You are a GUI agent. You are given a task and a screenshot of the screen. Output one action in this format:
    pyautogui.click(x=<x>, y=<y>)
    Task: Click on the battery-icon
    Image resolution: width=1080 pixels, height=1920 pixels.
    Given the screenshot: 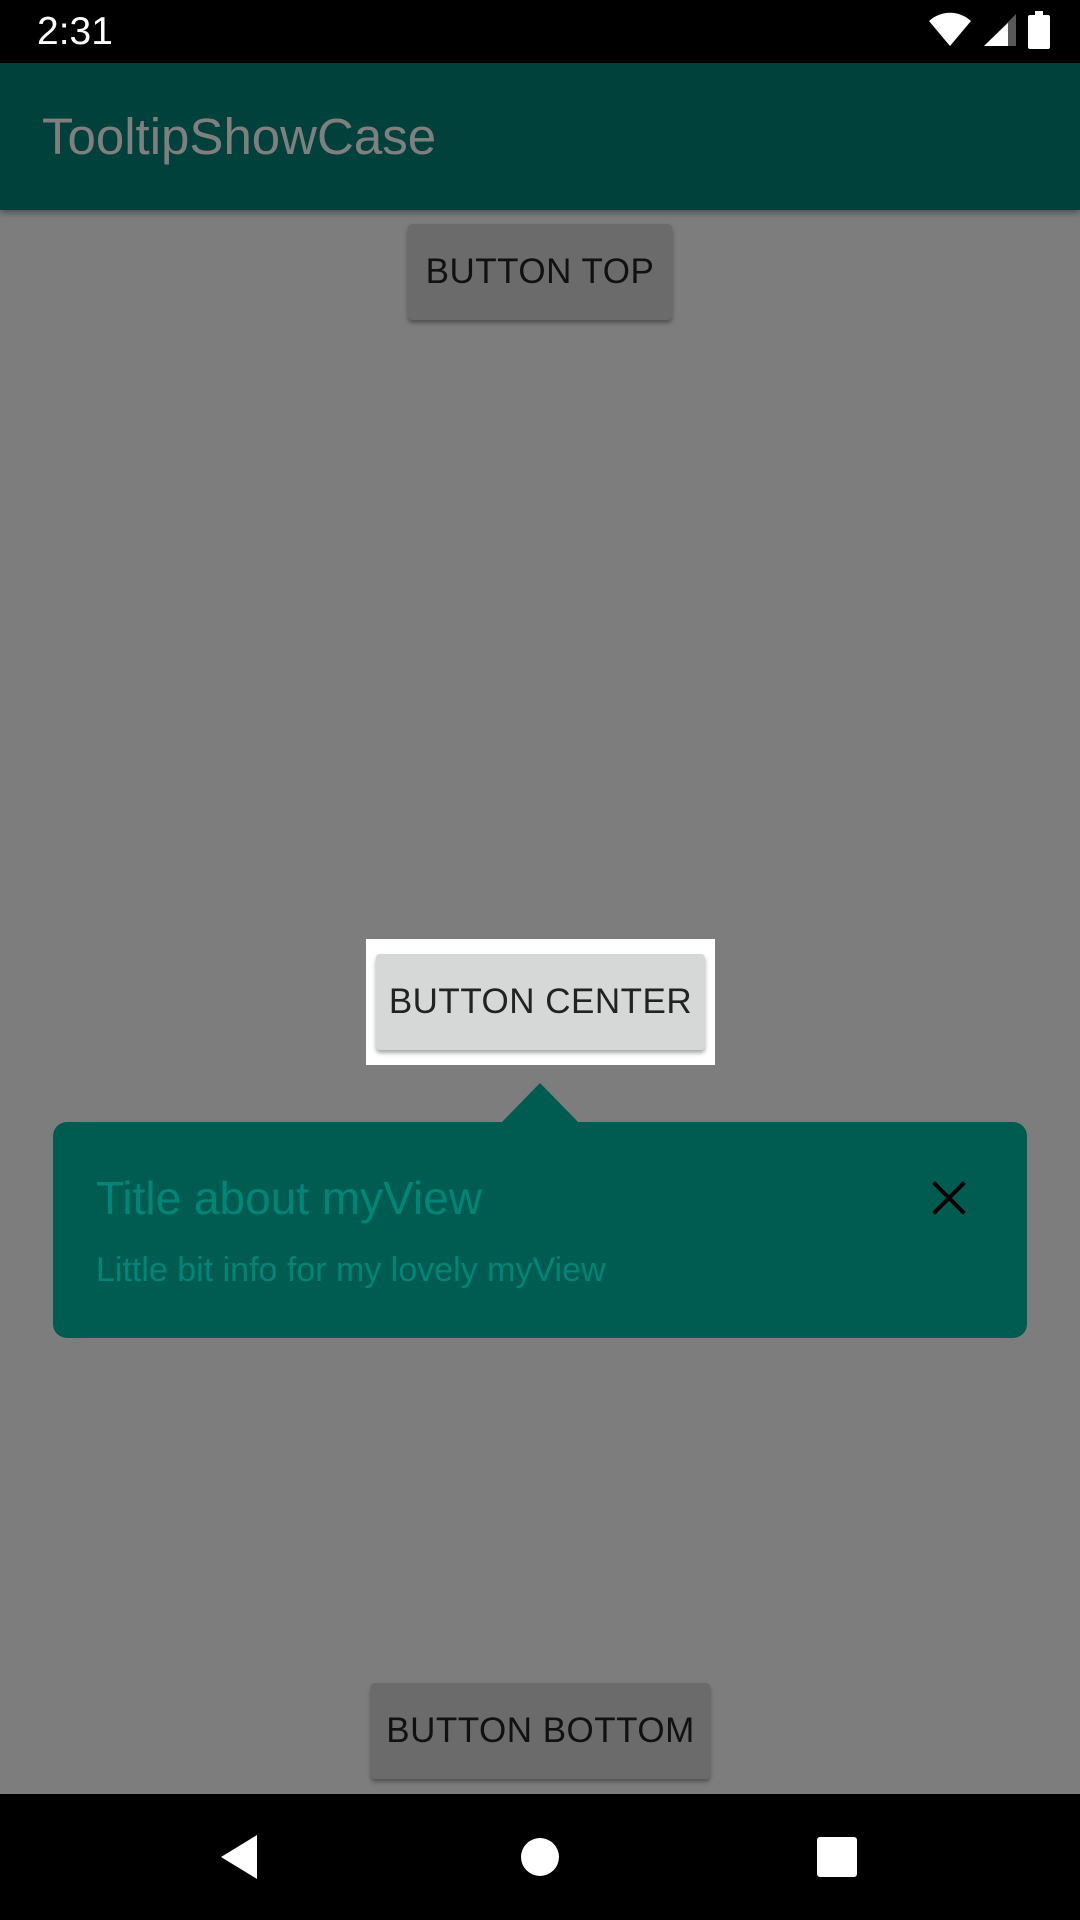 What is the action you would take?
    pyautogui.click(x=1039, y=32)
    